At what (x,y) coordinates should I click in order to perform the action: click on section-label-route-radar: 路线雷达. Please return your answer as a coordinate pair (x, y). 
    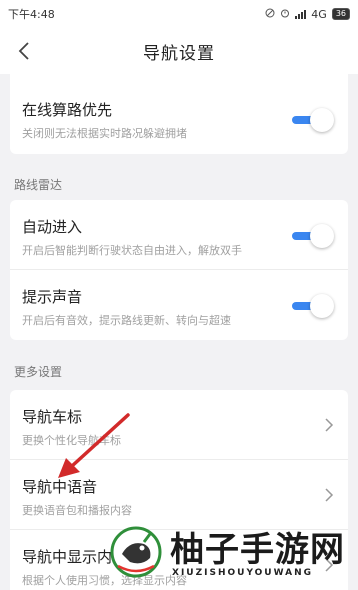
    Looking at the image, I should click on (38, 185).